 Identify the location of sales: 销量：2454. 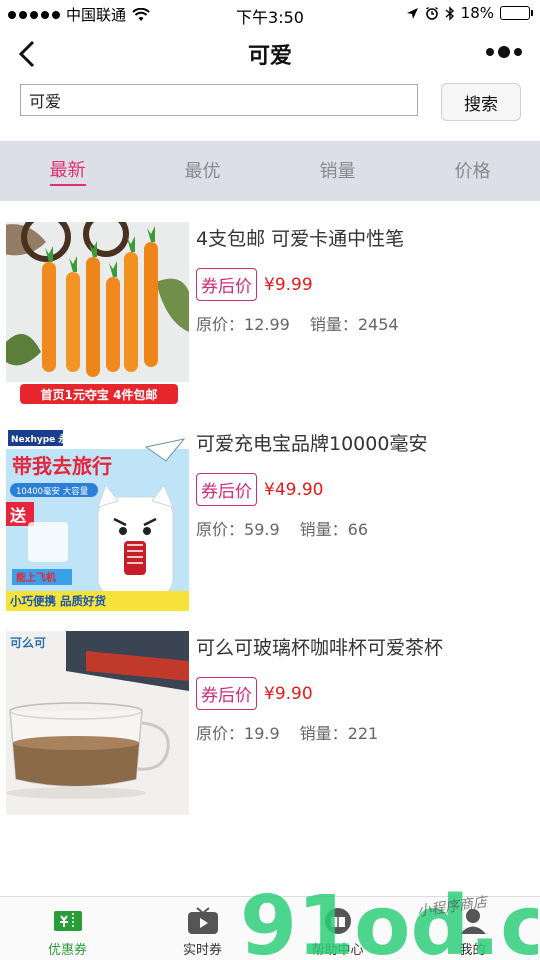
(354, 323).